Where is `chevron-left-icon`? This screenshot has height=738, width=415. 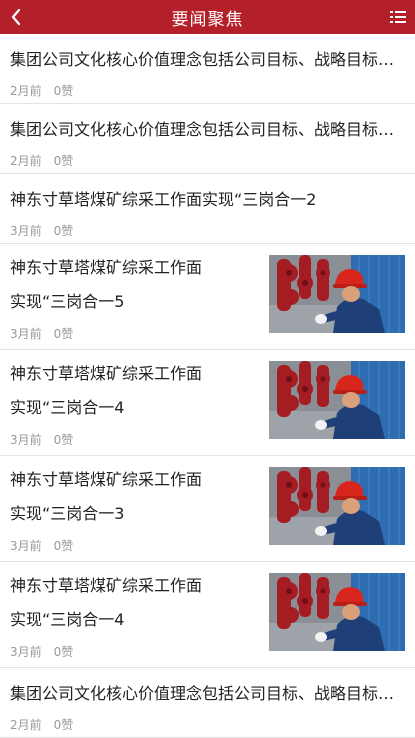
chevron-left-icon is located at coordinates (16, 17).